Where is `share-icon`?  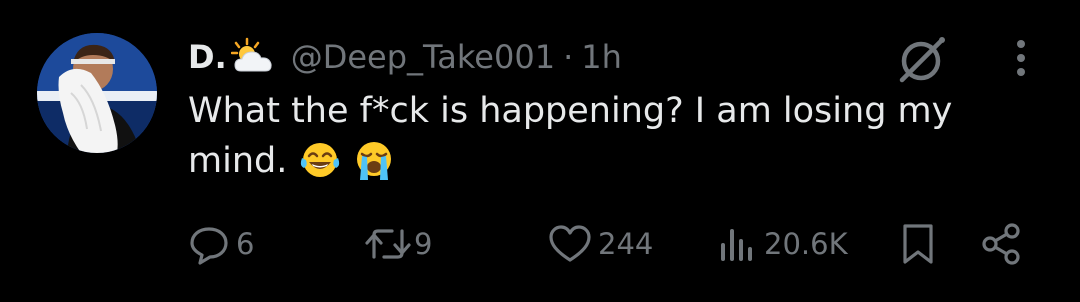
share-icon is located at coordinates (1001, 244).